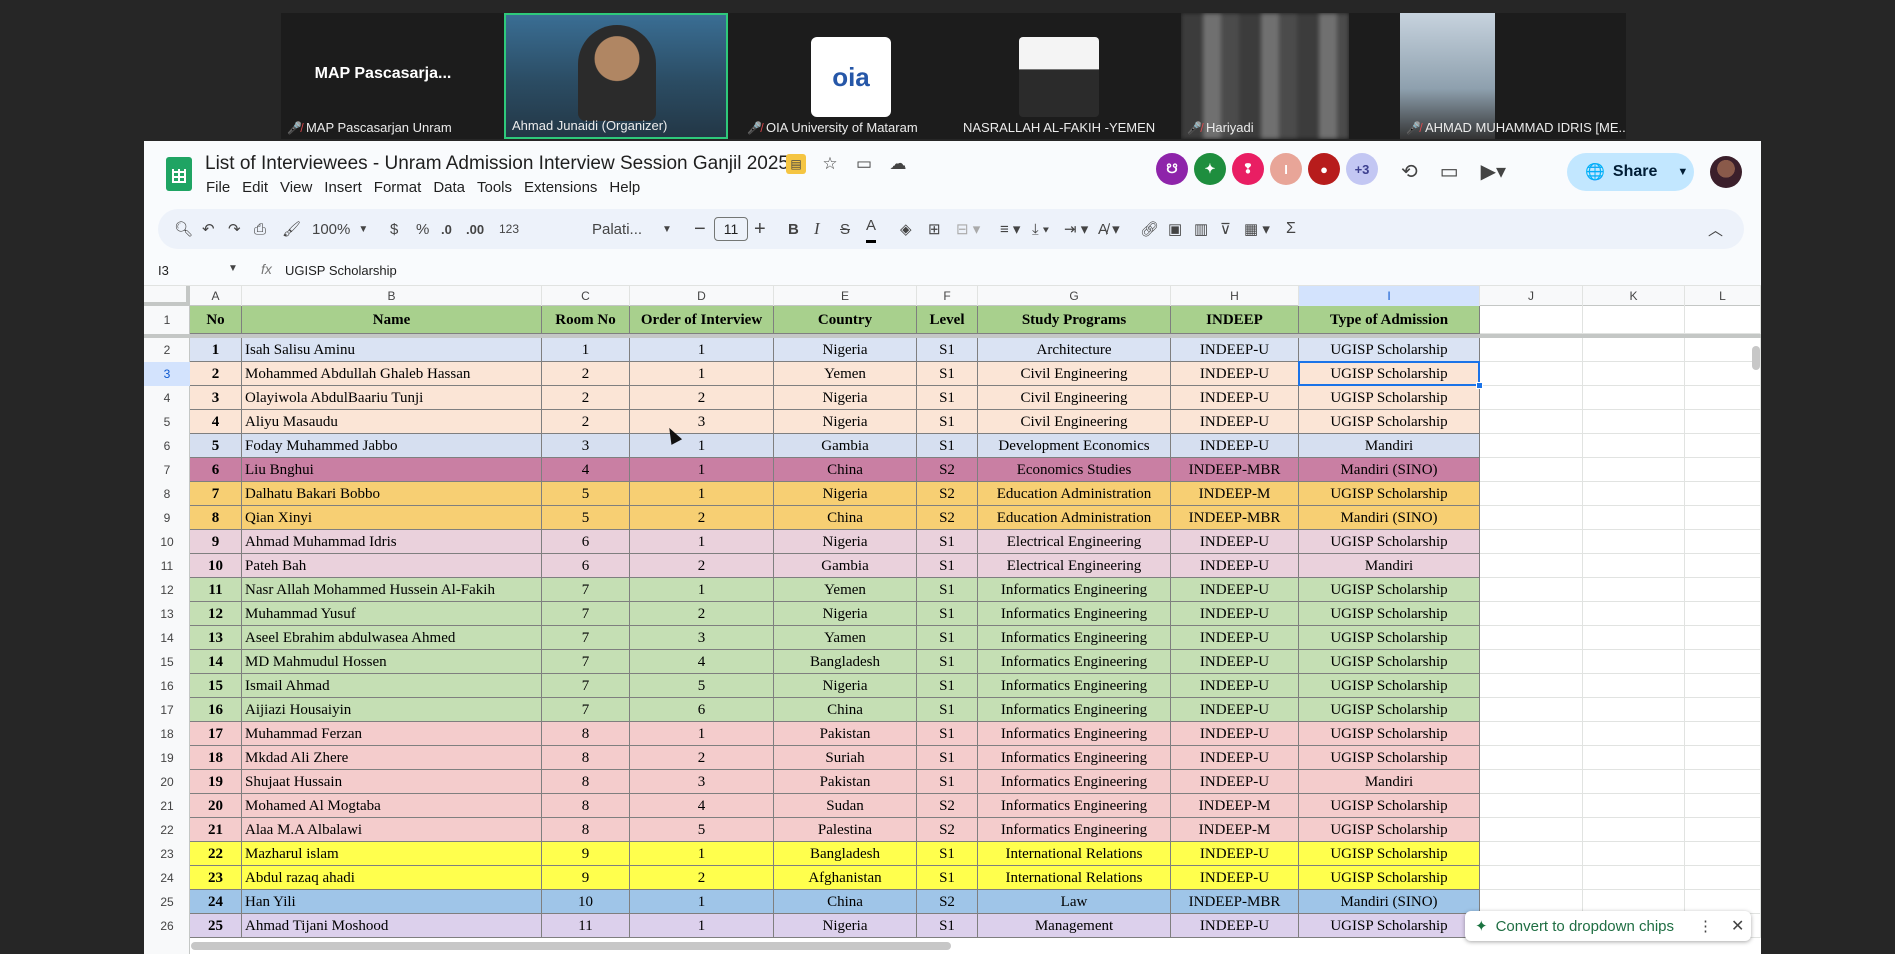  What do you see at coordinates (586, 374) in the screenshot?
I see `cell-room: 2` at bounding box center [586, 374].